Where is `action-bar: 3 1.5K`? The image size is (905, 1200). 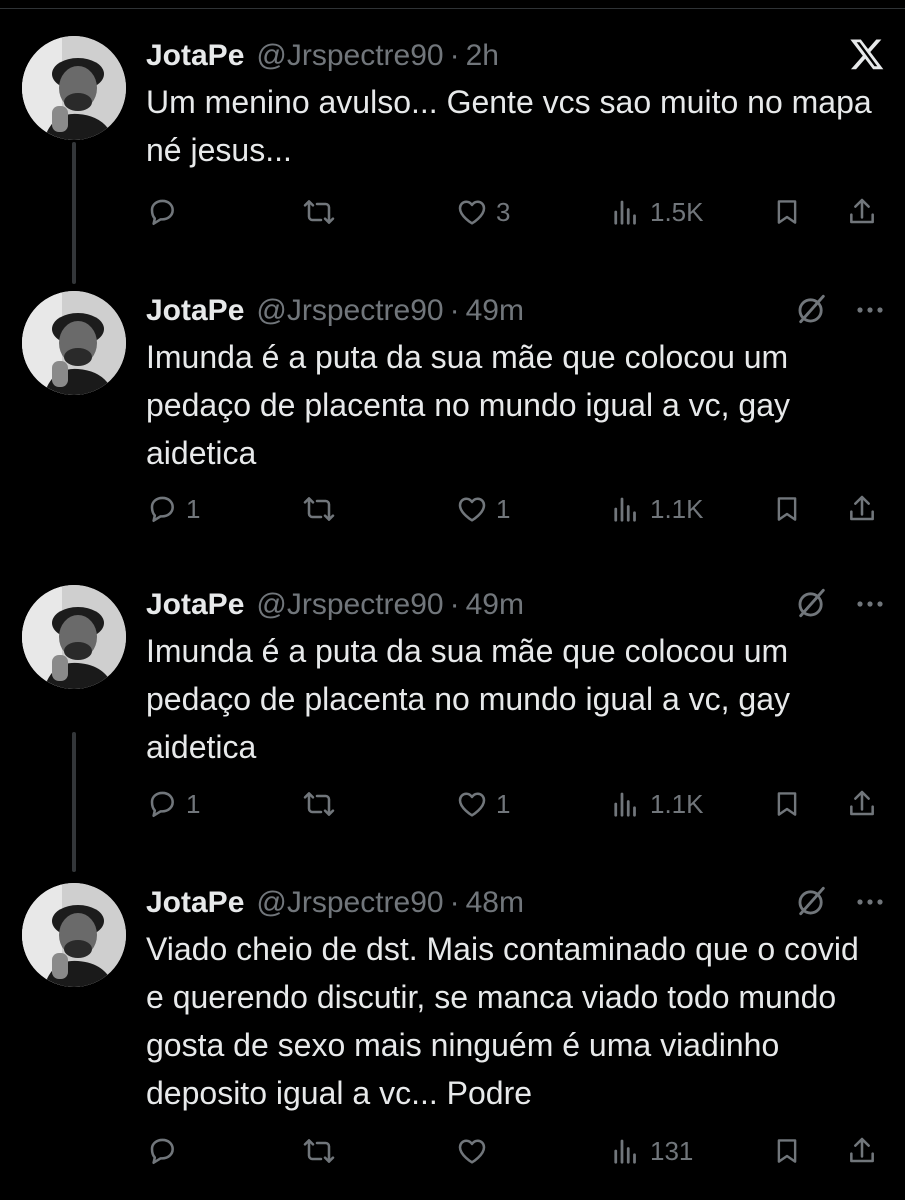
action-bar: 3 1.5K is located at coordinates (516, 212).